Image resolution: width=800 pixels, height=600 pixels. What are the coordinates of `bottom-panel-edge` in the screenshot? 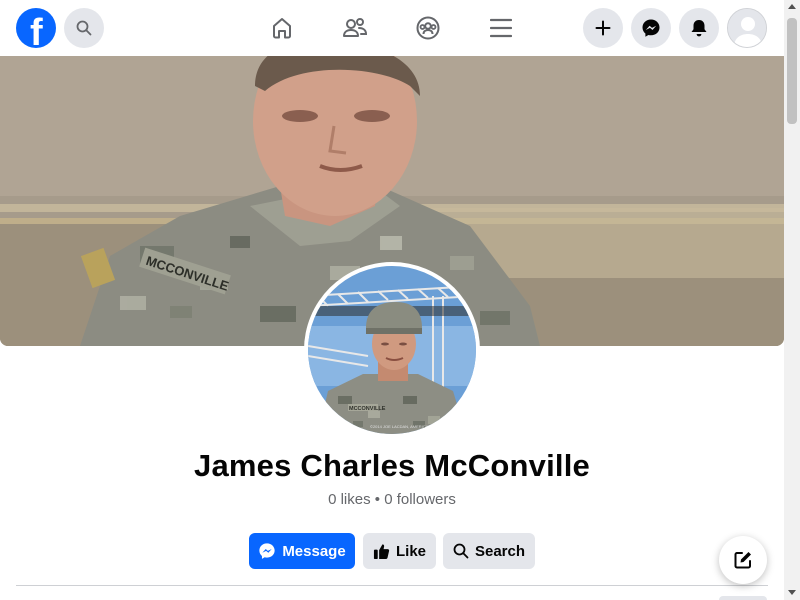 It's located at (743, 598).